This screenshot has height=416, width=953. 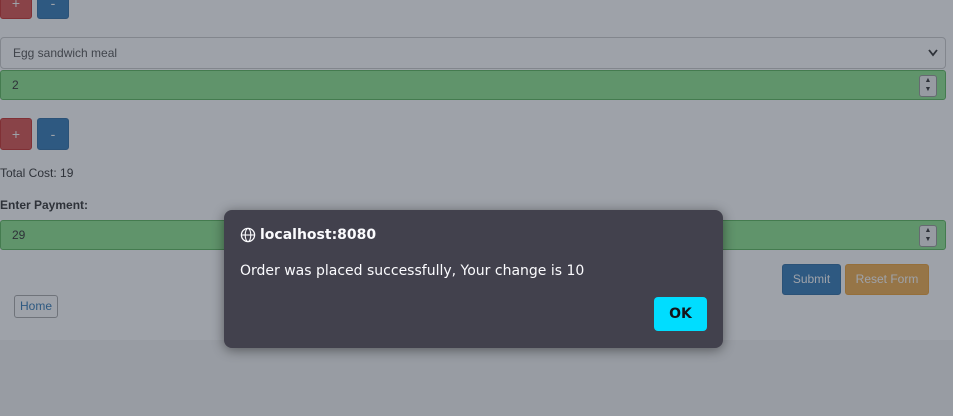 What do you see at coordinates (318, 235) in the screenshot?
I see `dialog-origin: localhost:8080` at bounding box center [318, 235].